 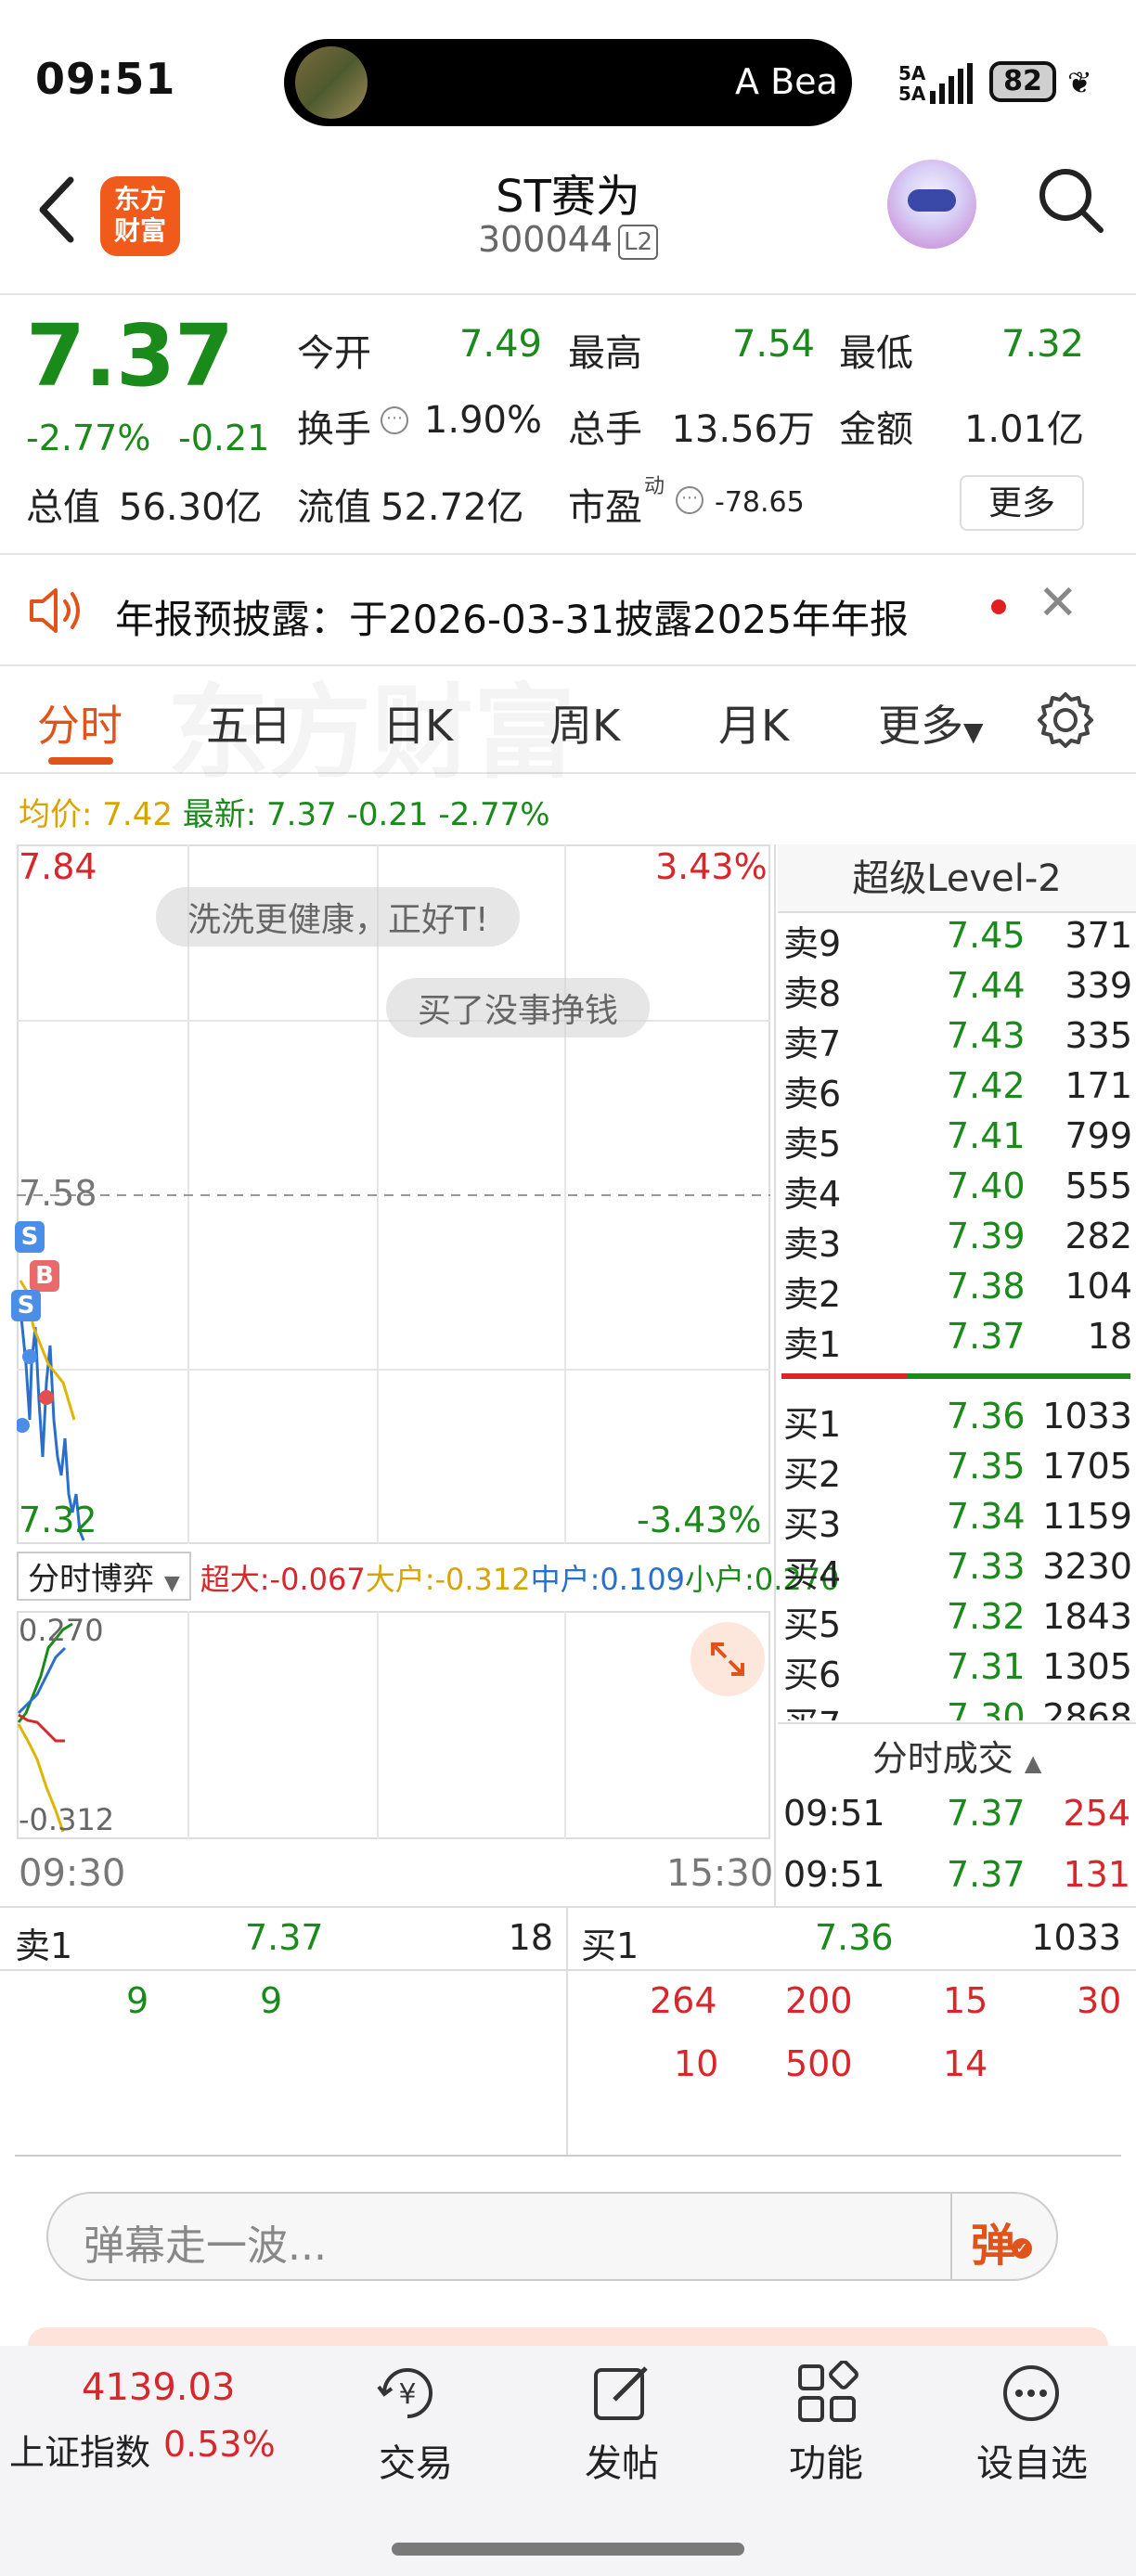 I want to click on live-activity-text: A Bea, so click(x=786, y=82).